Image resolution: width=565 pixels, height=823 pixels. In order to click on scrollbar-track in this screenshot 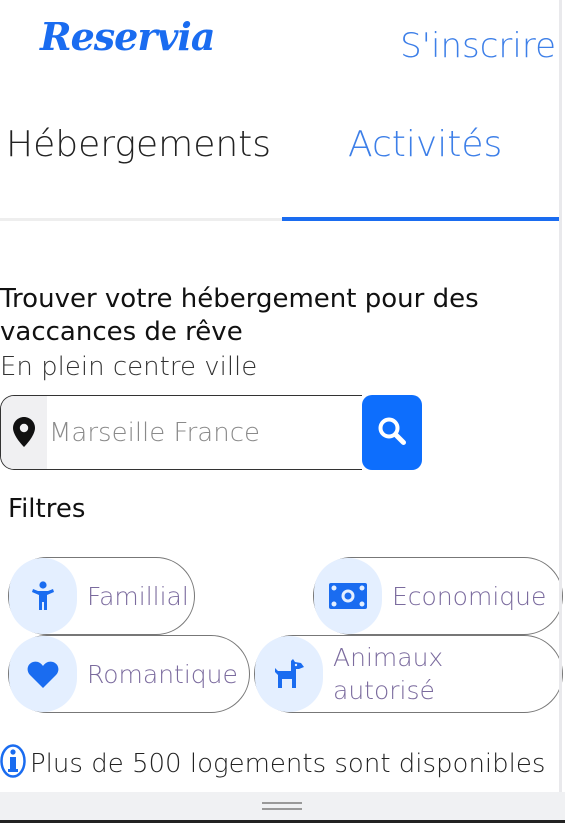, I will do `click(560, 411)`.